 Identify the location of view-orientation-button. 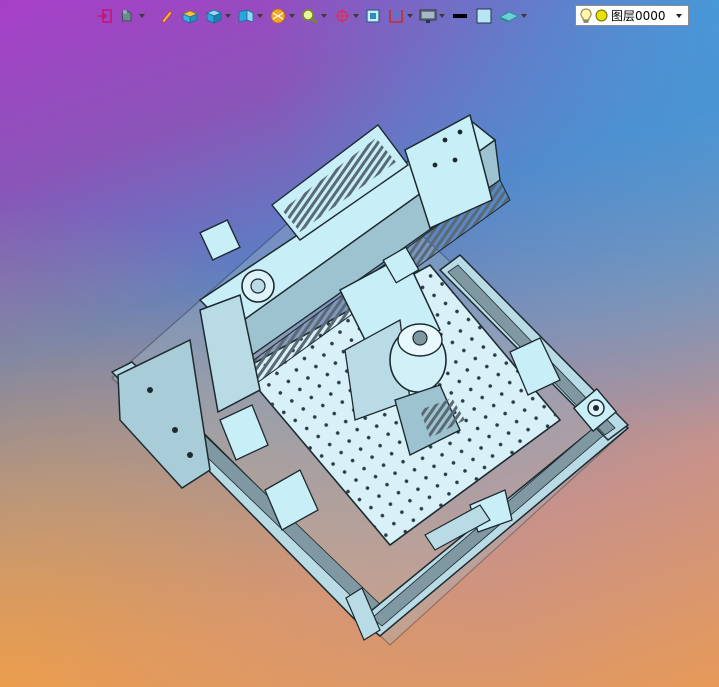
(250, 16).